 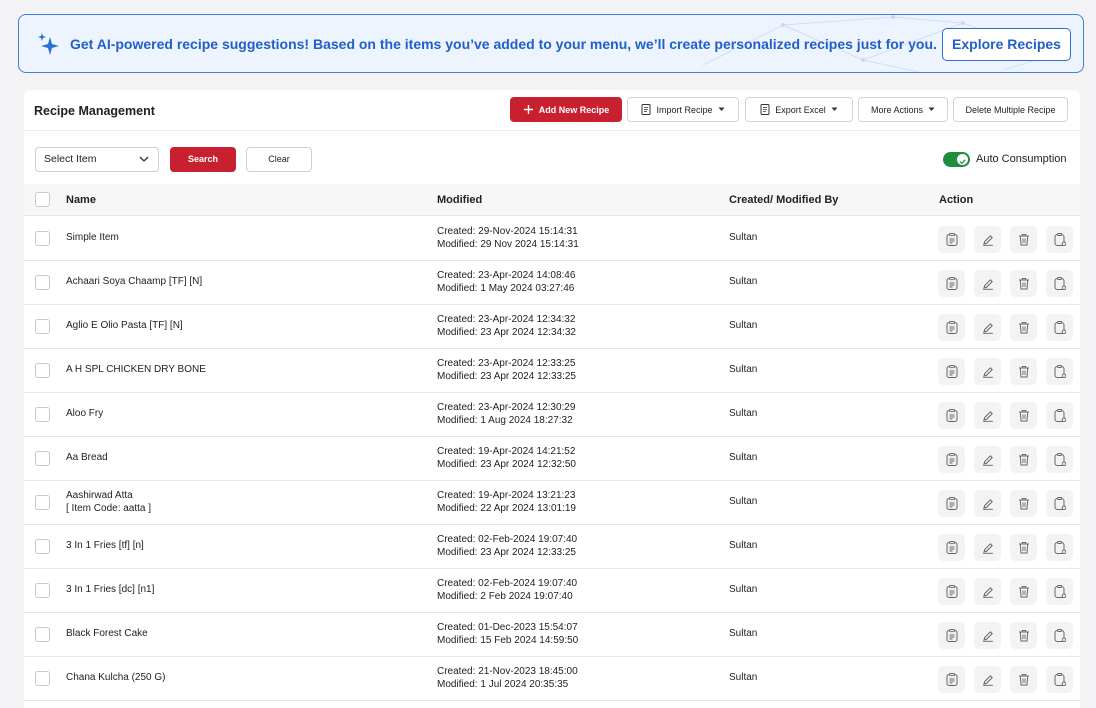 I want to click on more-actions-button: More Actions, so click(x=903, y=109).